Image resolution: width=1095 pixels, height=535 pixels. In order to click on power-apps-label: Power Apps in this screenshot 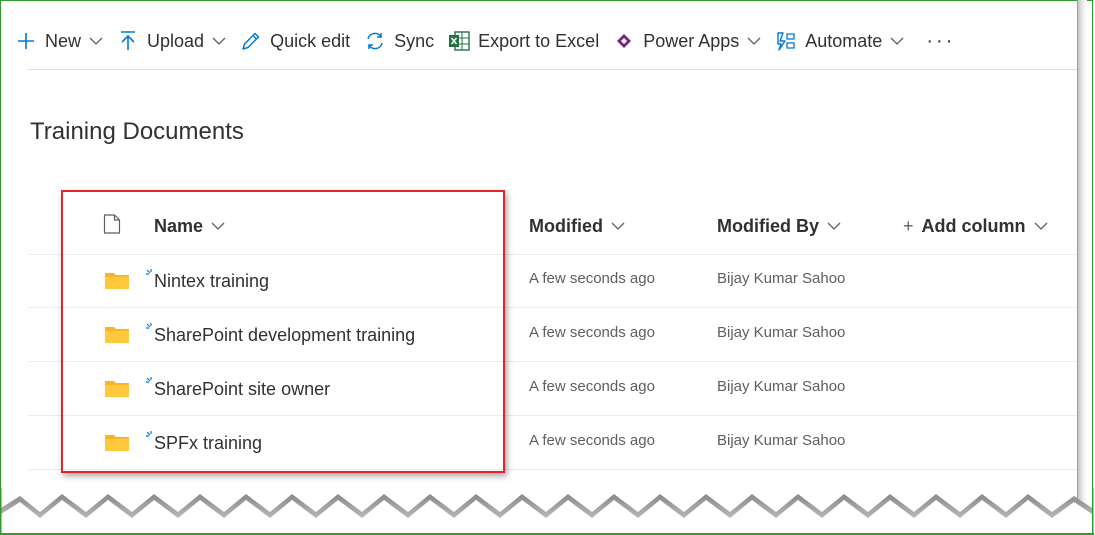, I will do `click(691, 40)`.